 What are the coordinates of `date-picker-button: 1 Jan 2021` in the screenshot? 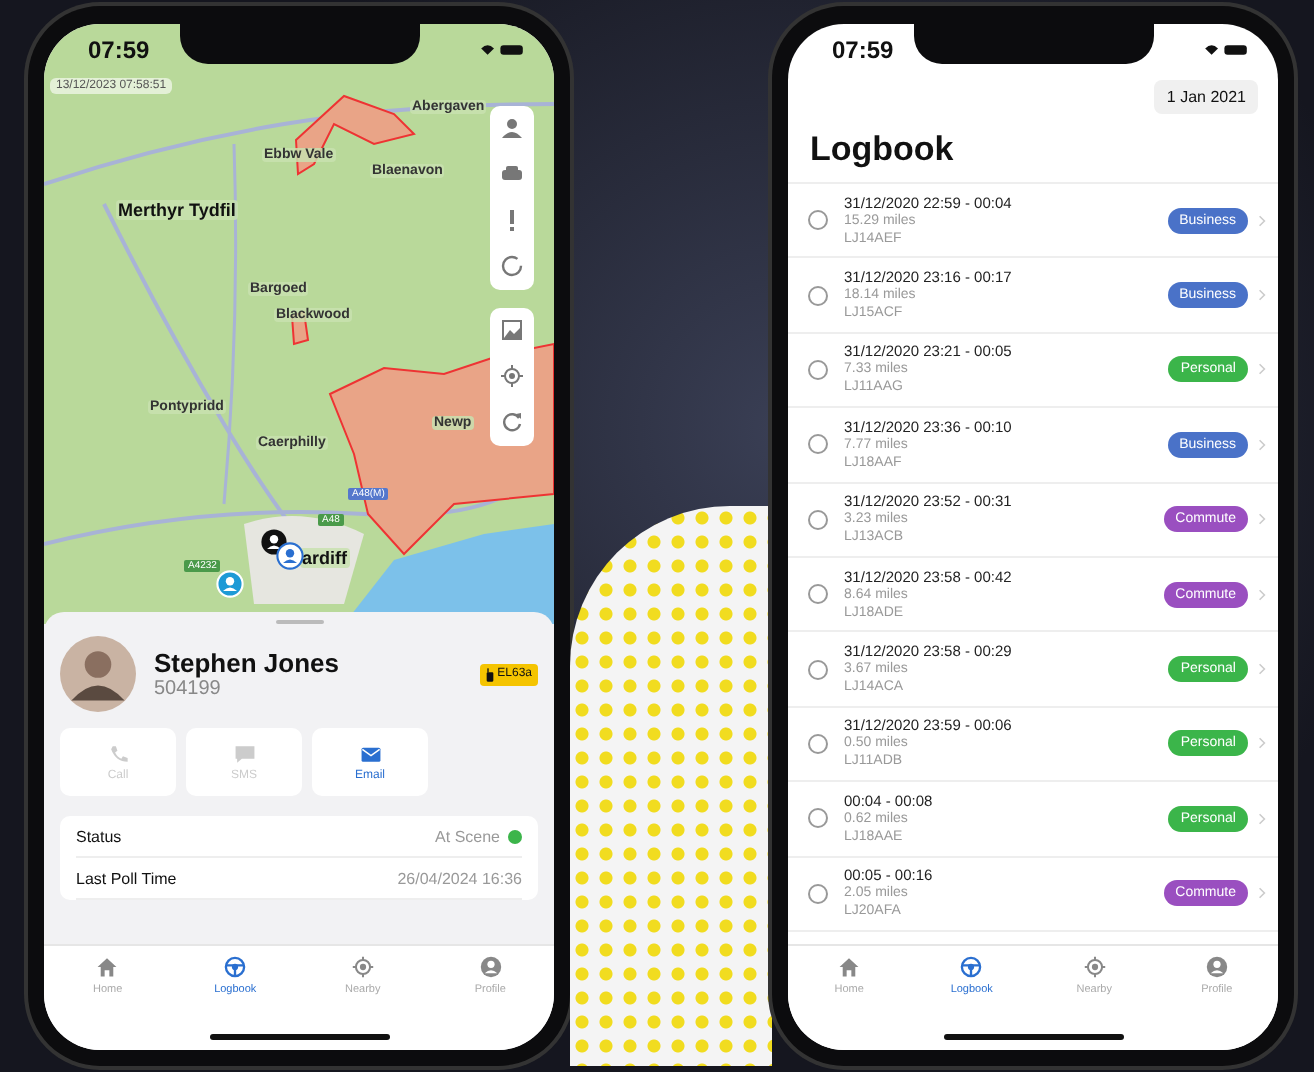 It's located at (1206, 97).